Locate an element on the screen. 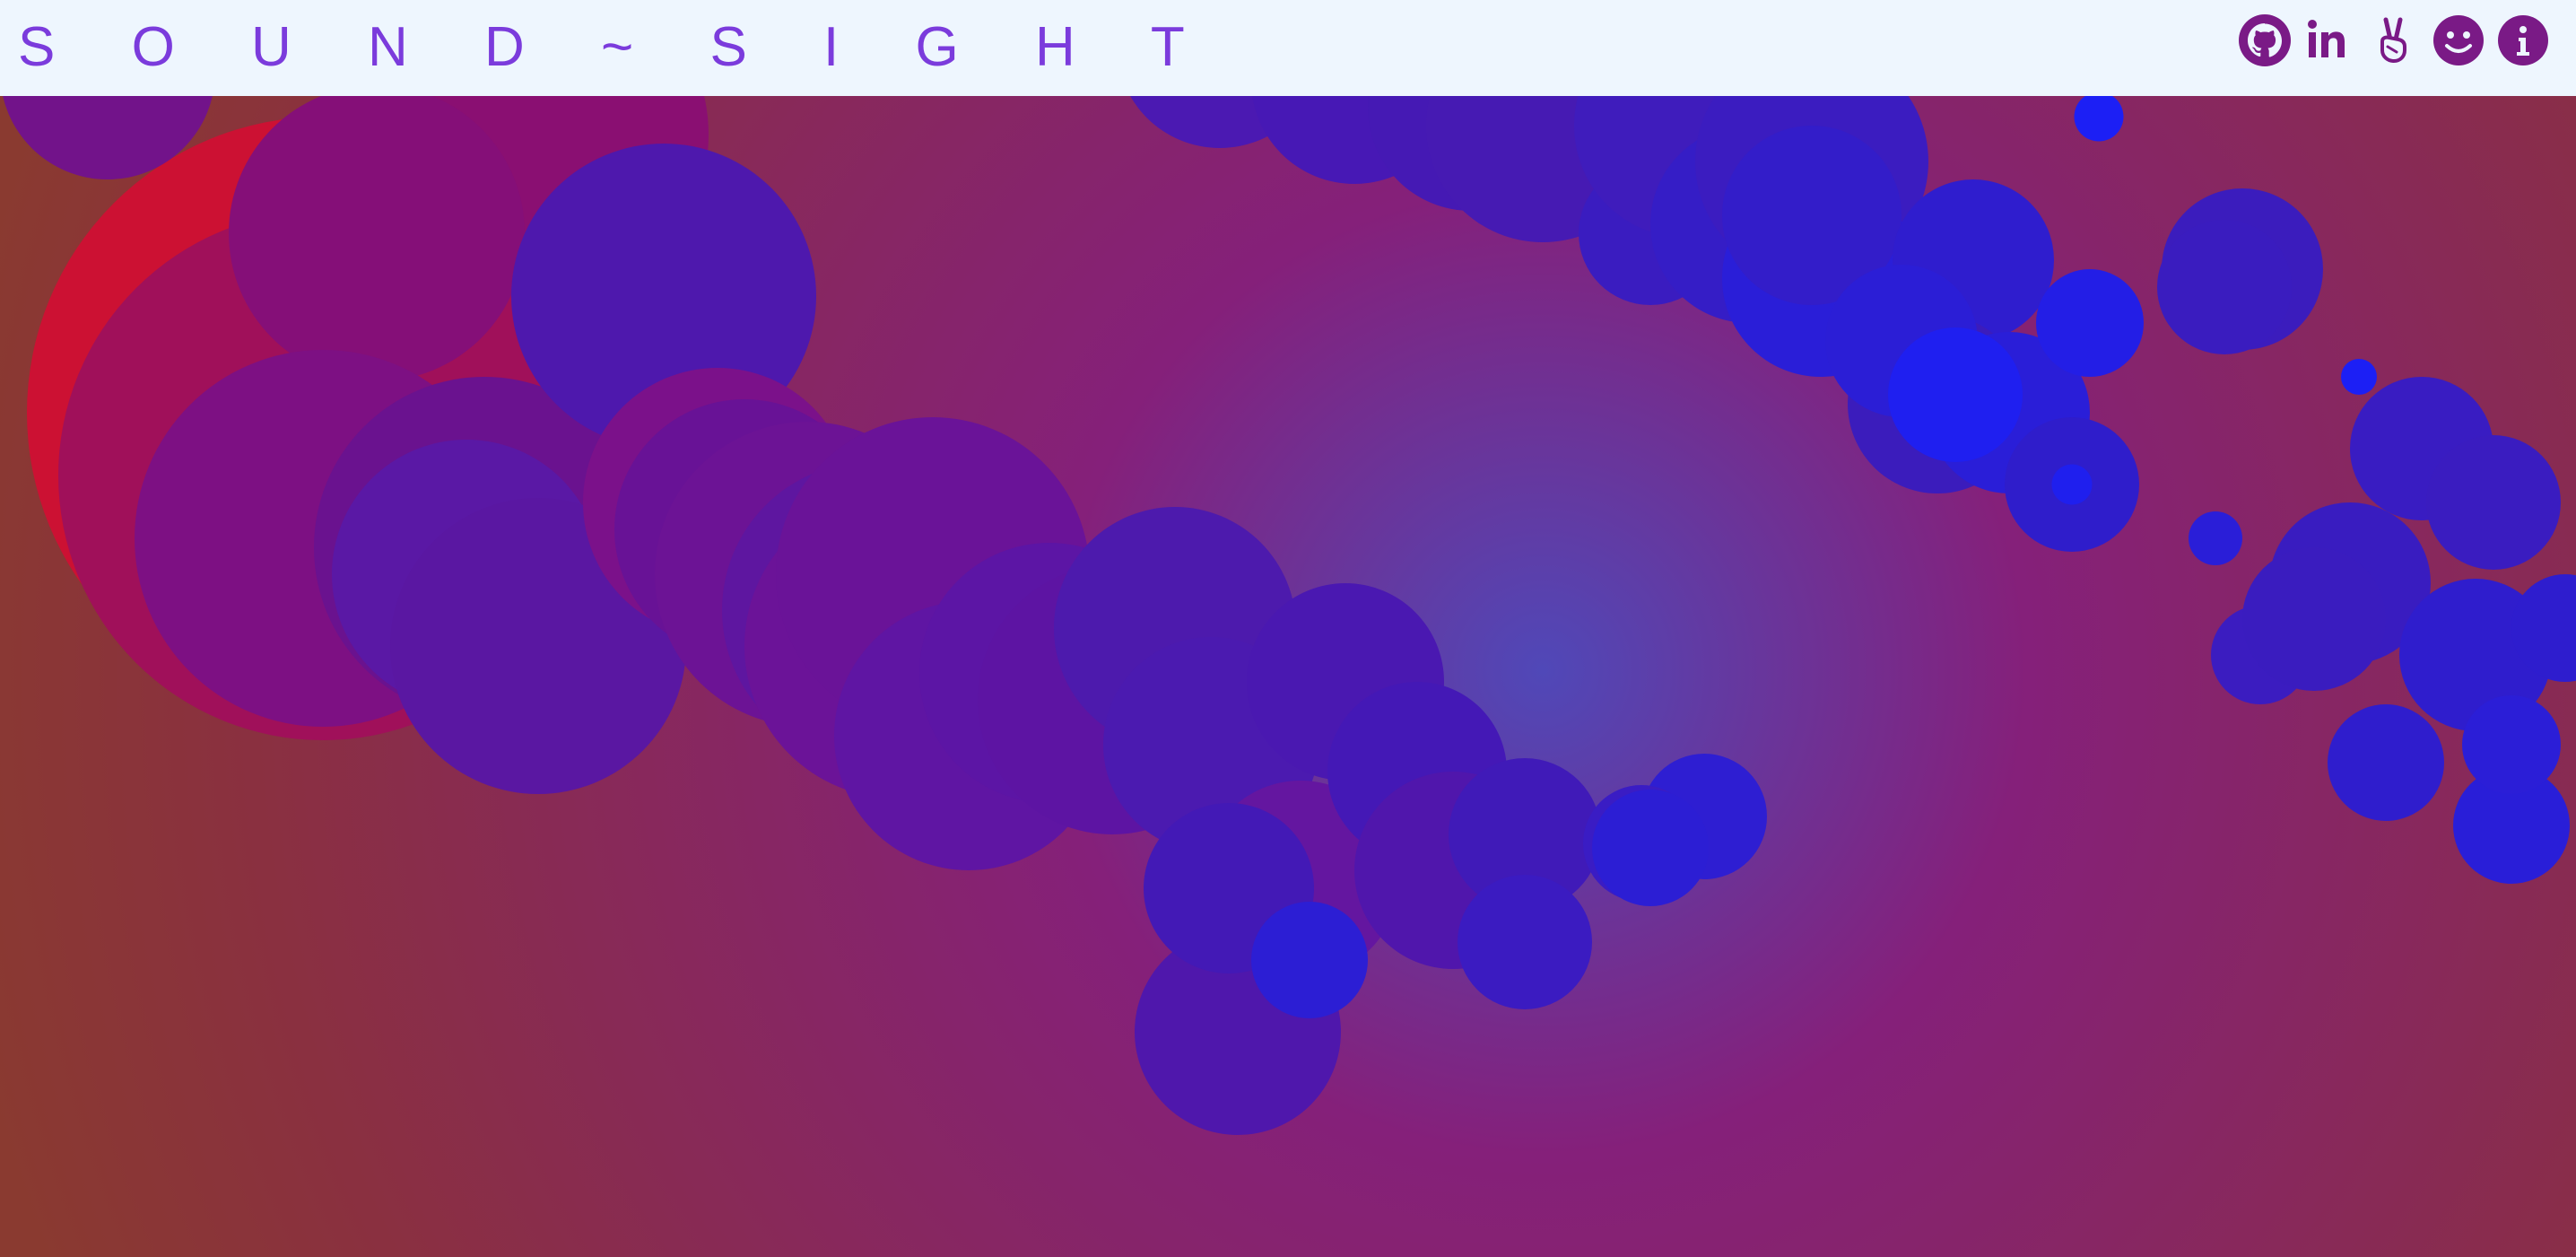  smiley-icon is located at coordinates (2458, 40).